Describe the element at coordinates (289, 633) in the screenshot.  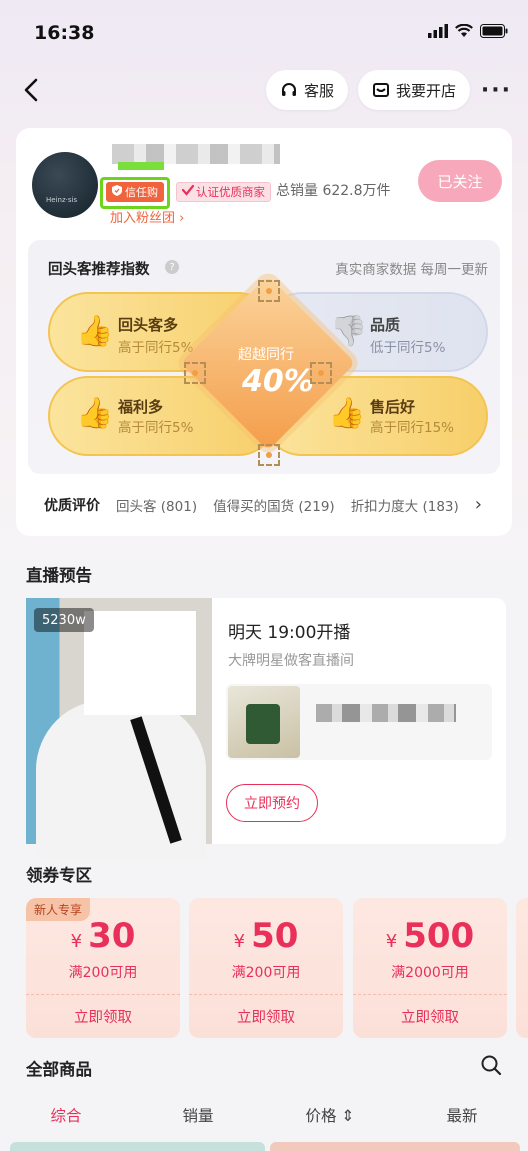
I see `live-start-time: 明天 19:00开播` at that location.